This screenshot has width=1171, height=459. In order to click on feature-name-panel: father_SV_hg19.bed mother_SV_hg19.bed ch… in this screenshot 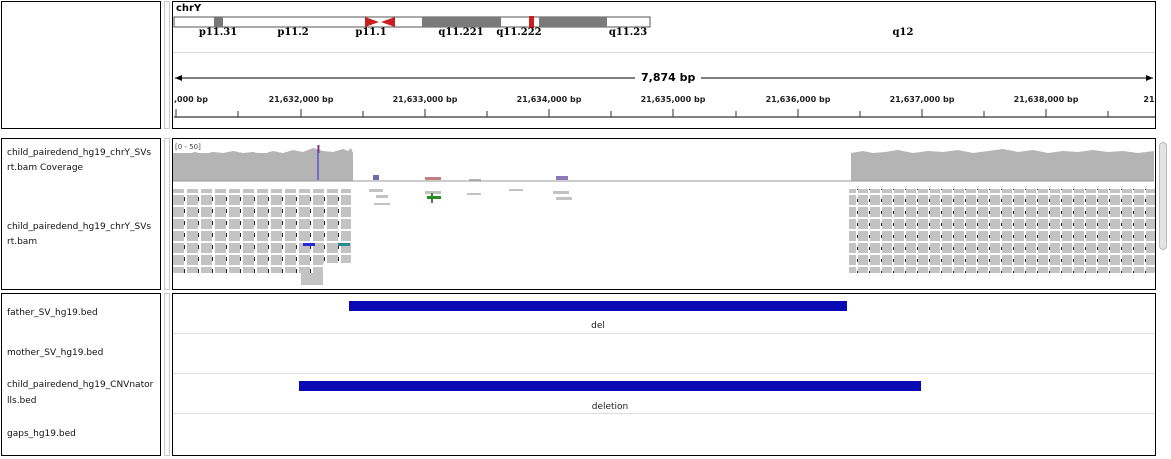, I will do `click(81, 374)`.